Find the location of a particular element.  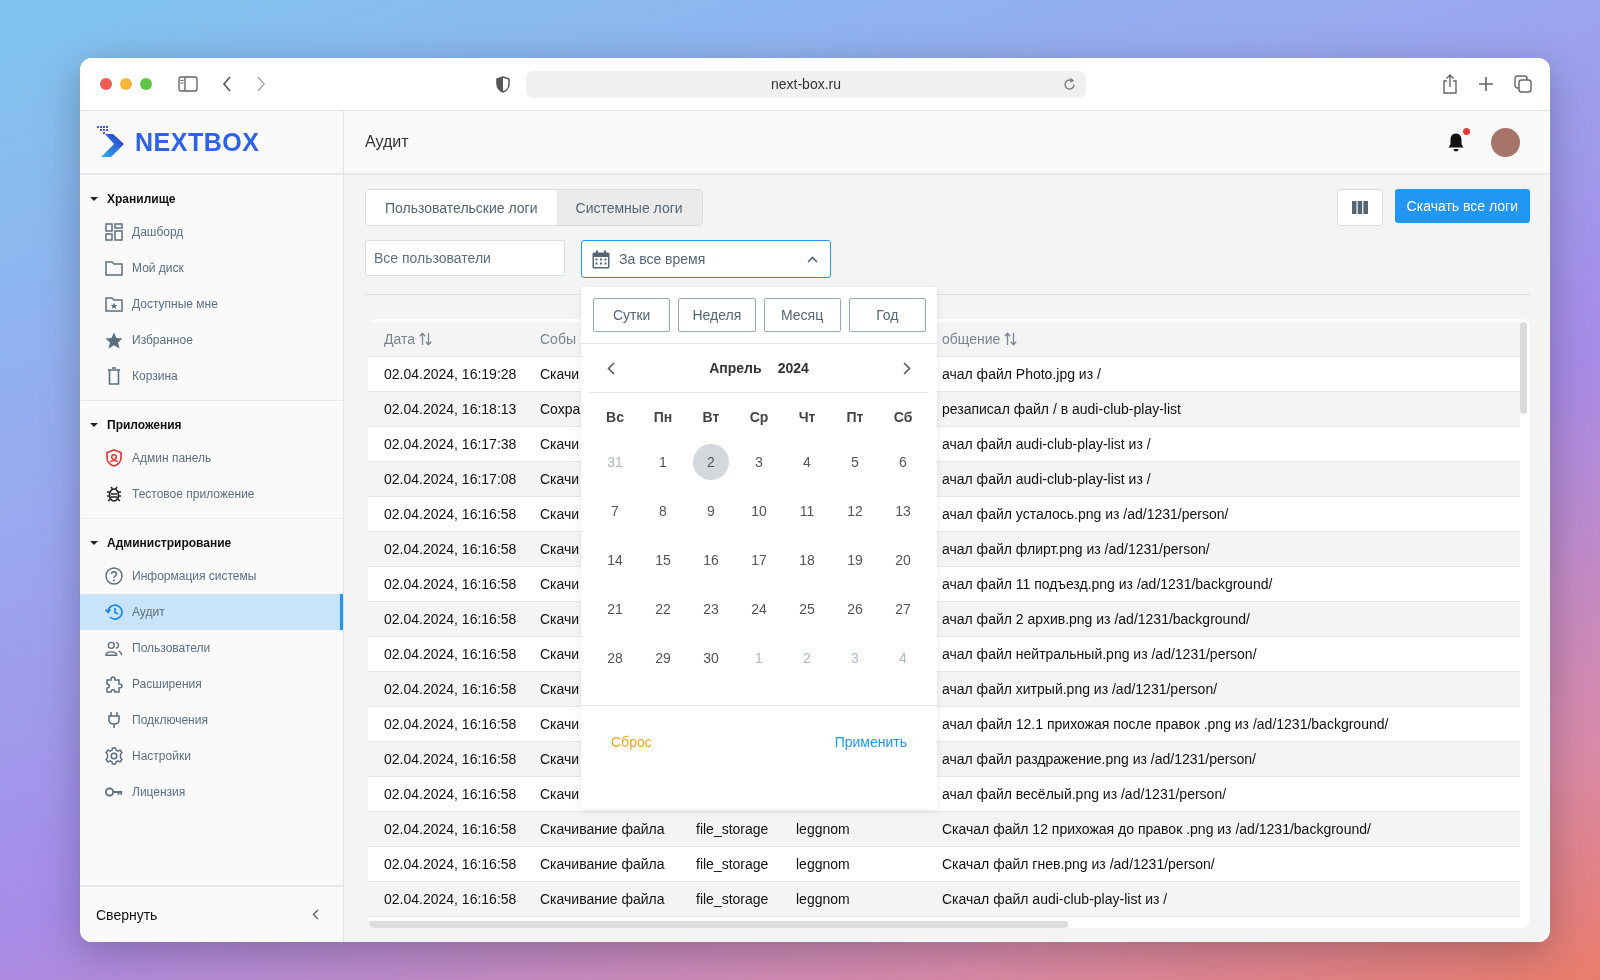

calendar-day: 28 is located at coordinates (615, 657).